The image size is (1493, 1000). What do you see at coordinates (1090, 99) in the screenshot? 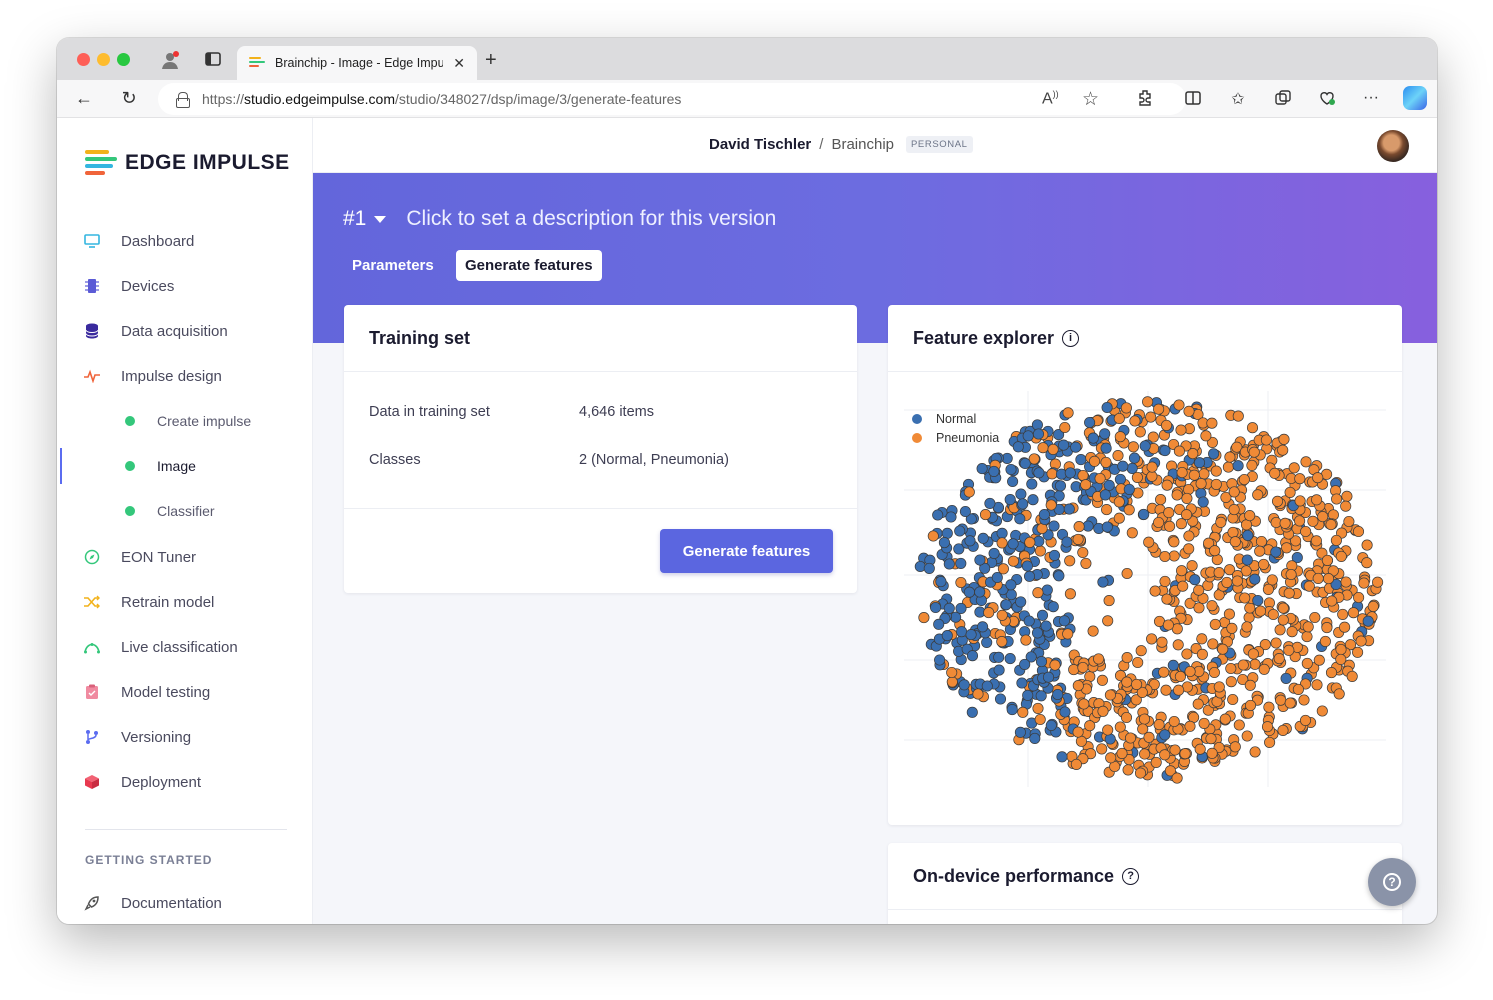
I see `favorite-star-icon: ☆` at bounding box center [1090, 99].